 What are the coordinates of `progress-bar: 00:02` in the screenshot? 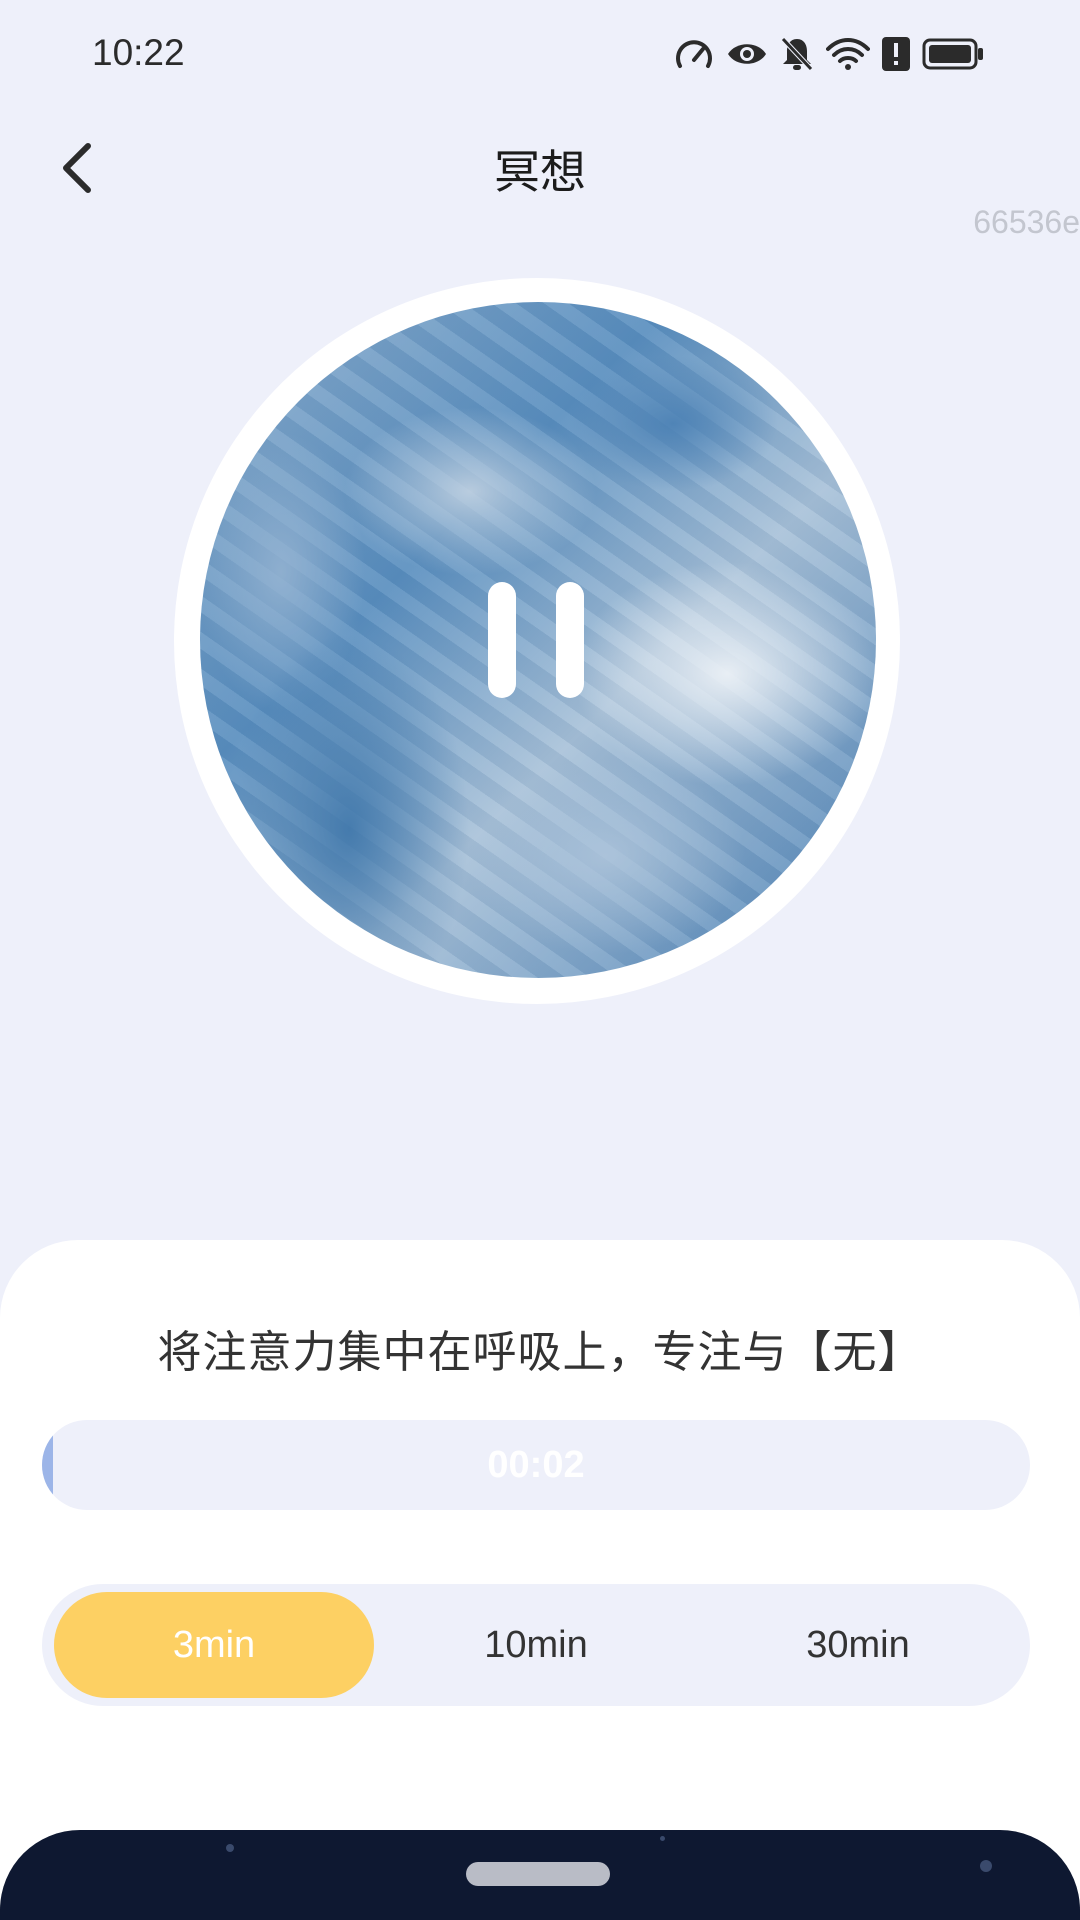 It's located at (536, 1465).